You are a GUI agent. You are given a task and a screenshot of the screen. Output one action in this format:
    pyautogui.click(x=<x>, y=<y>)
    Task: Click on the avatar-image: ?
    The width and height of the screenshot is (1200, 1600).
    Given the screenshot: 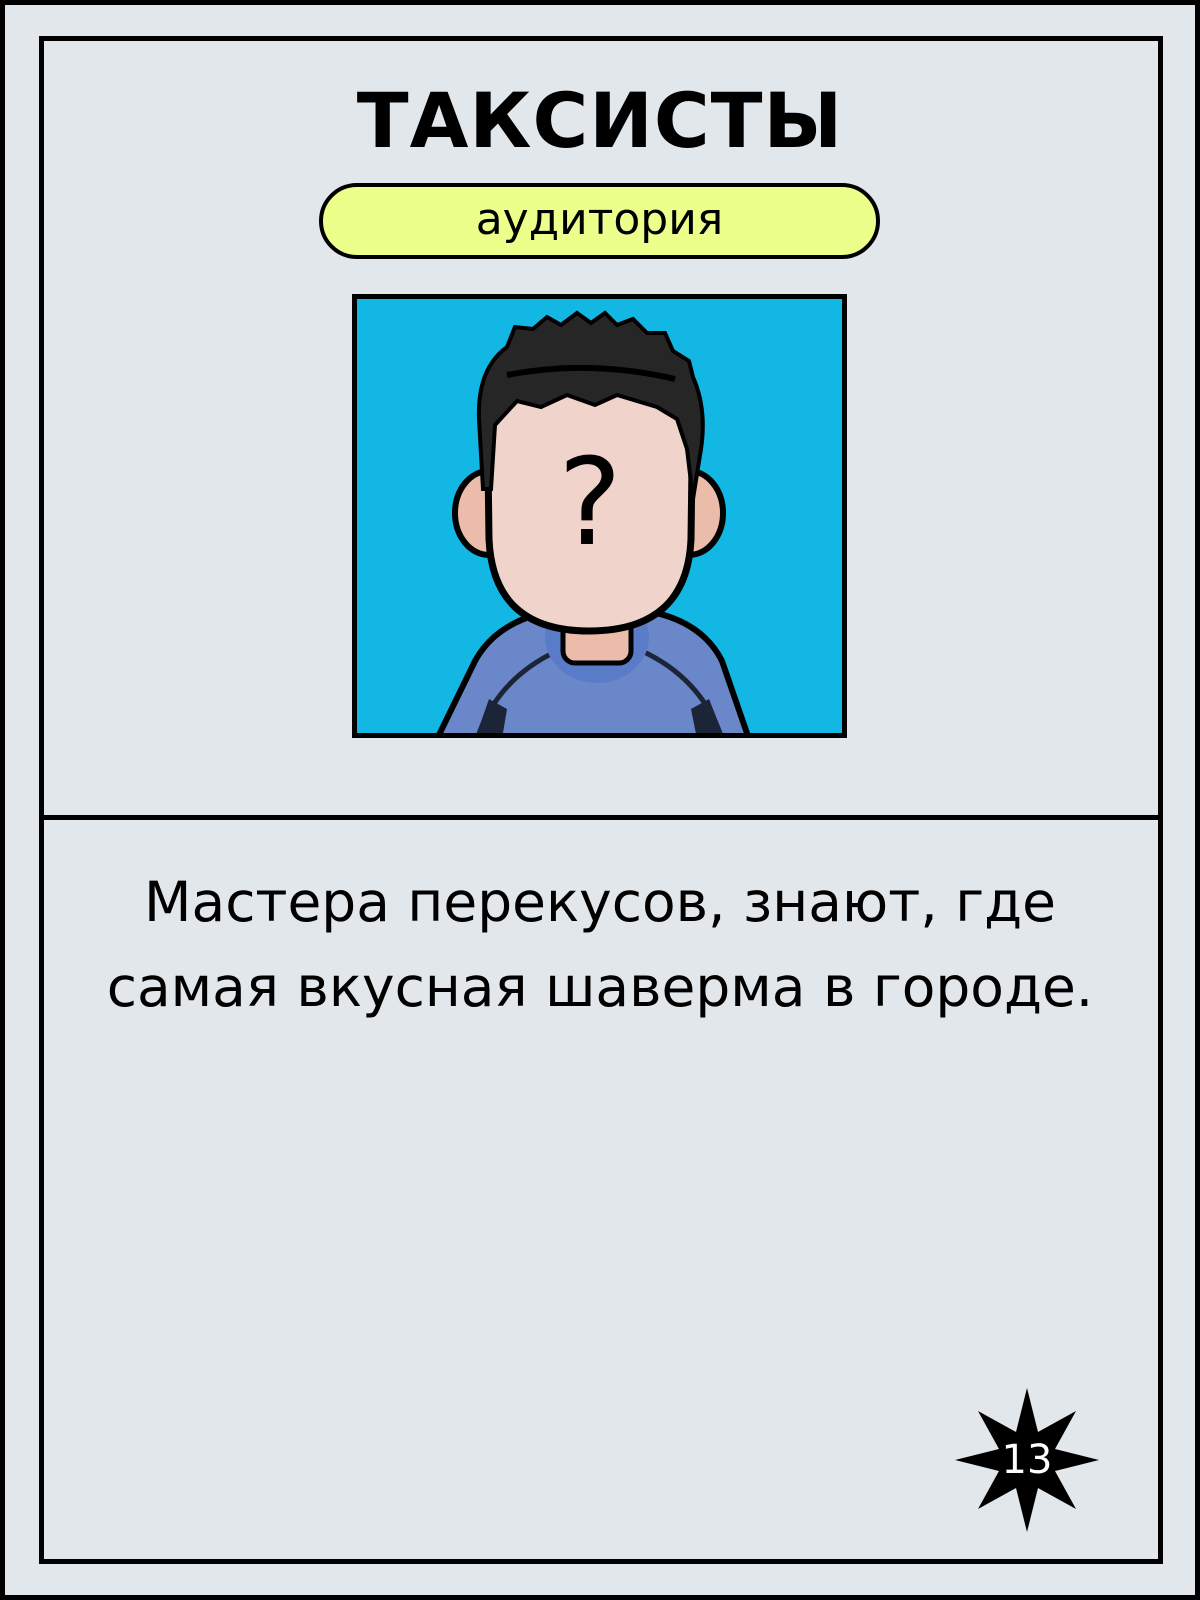 What is the action you would take?
    pyautogui.click(x=599, y=516)
    